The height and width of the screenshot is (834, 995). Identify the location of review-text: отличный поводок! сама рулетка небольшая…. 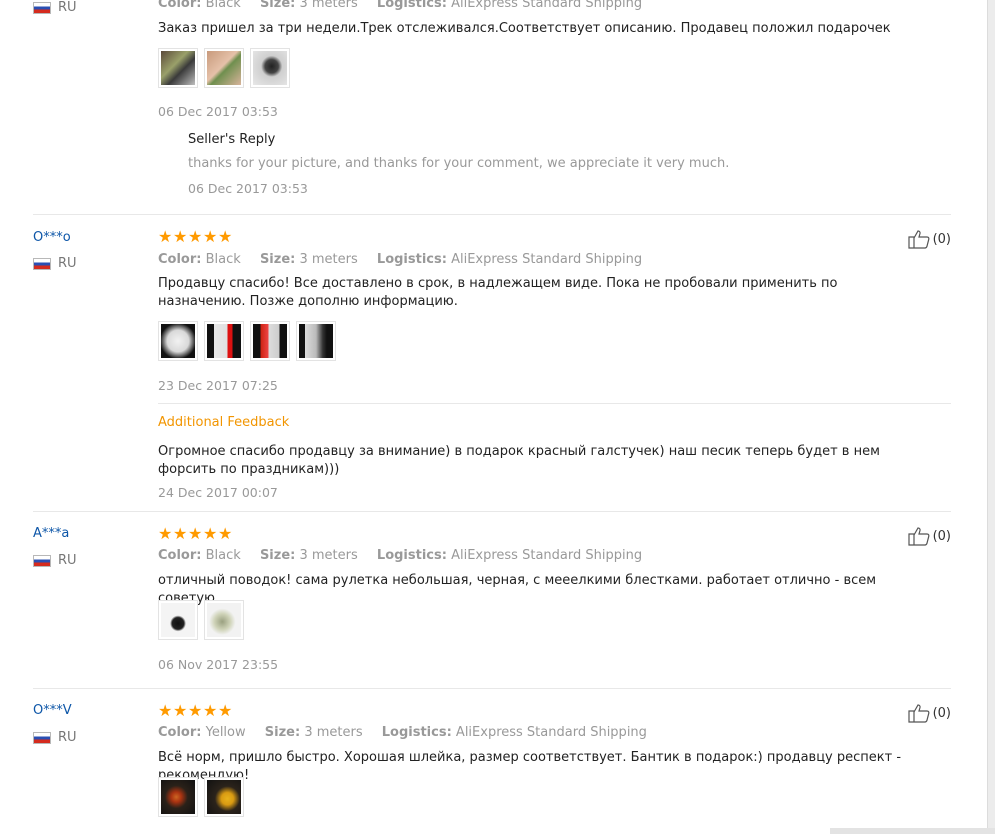
(517, 589).